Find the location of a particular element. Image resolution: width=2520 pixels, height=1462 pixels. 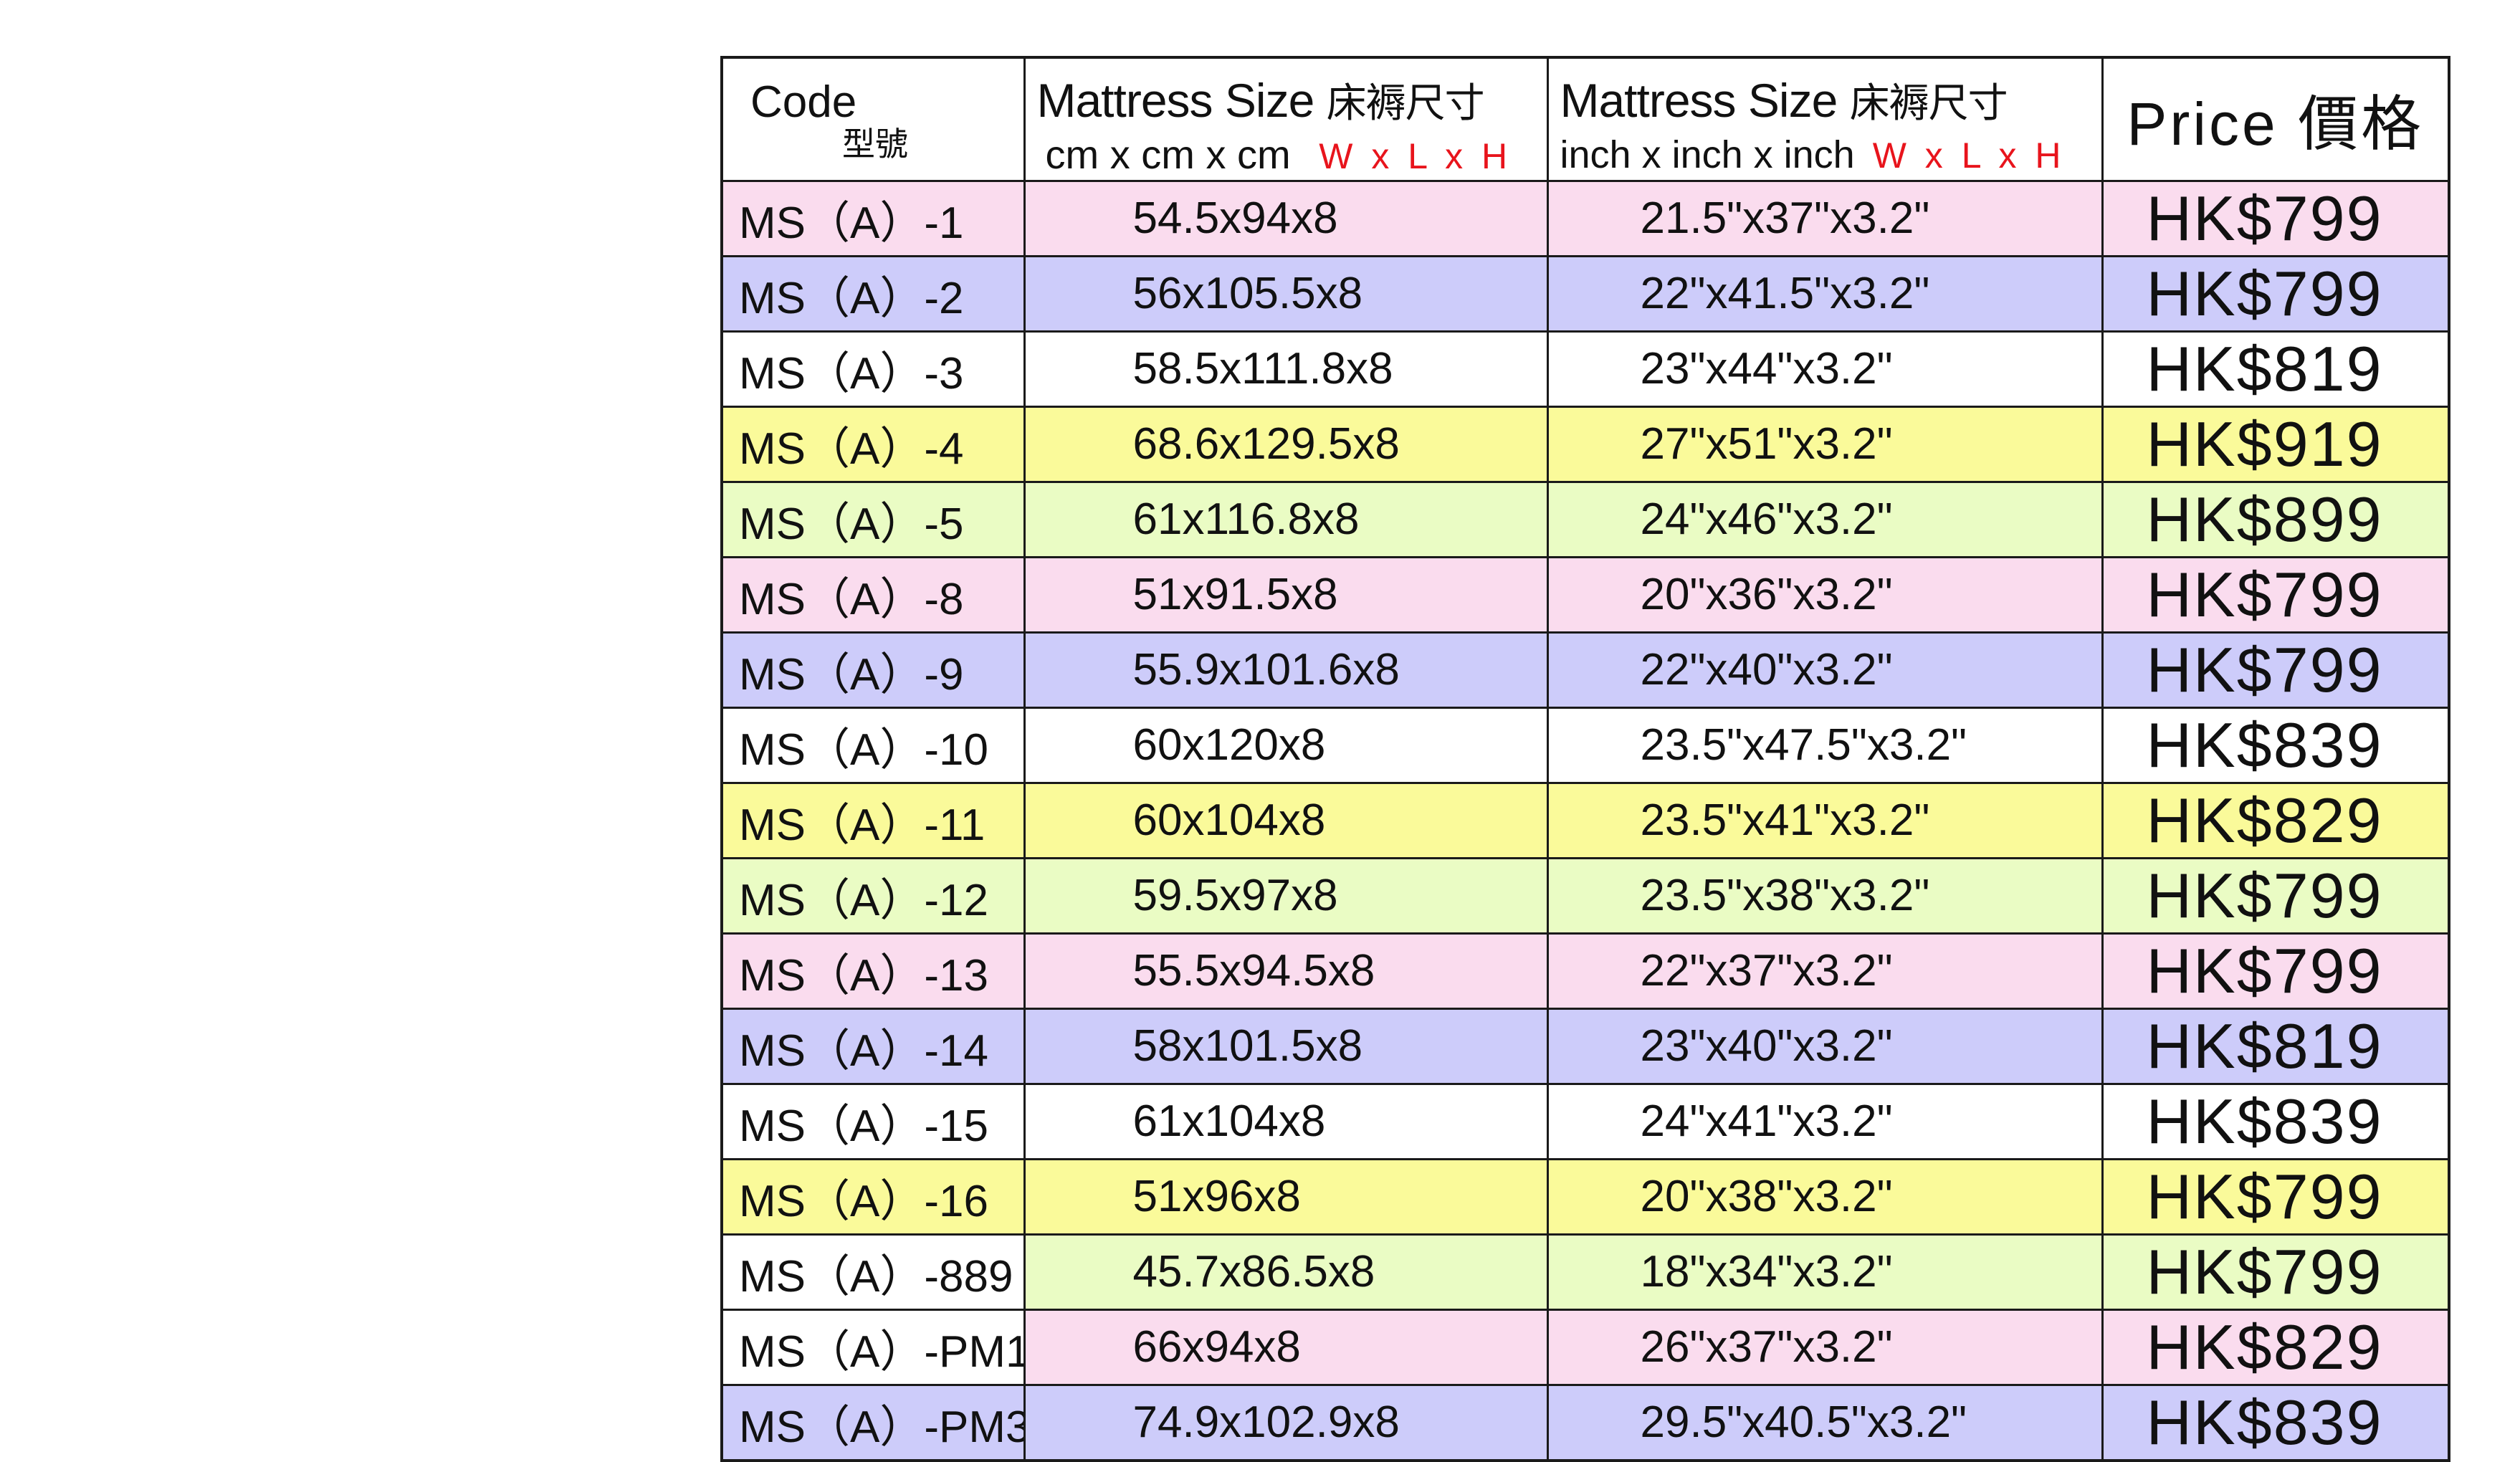

table-row: MS（A）-11 60x104x8 23.5"x41"x3.2" HK$829 is located at coordinates (1585, 820).